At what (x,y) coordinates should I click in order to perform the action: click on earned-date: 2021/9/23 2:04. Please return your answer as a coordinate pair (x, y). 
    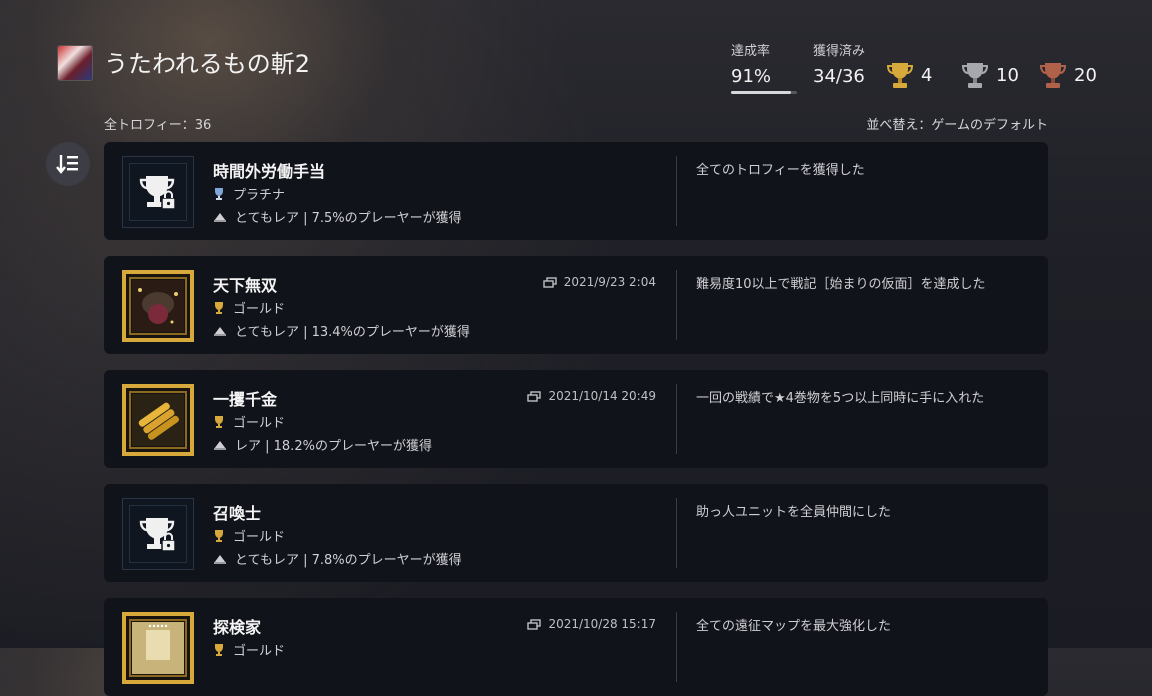
    Looking at the image, I should click on (599, 282).